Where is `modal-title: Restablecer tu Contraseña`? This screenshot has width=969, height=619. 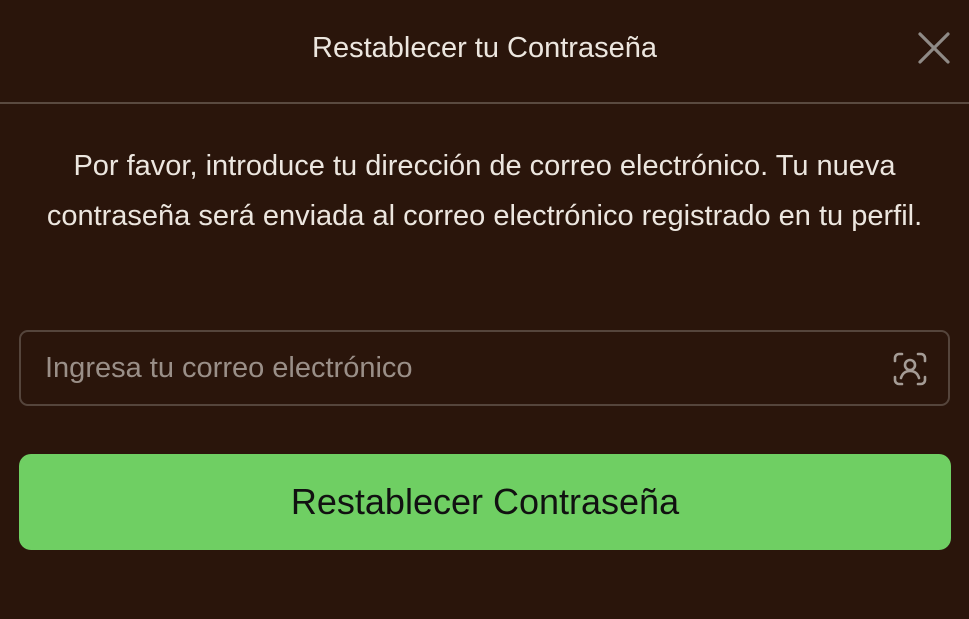
modal-title: Restablecer tu Contraseña is located at coordinates (484, 48).